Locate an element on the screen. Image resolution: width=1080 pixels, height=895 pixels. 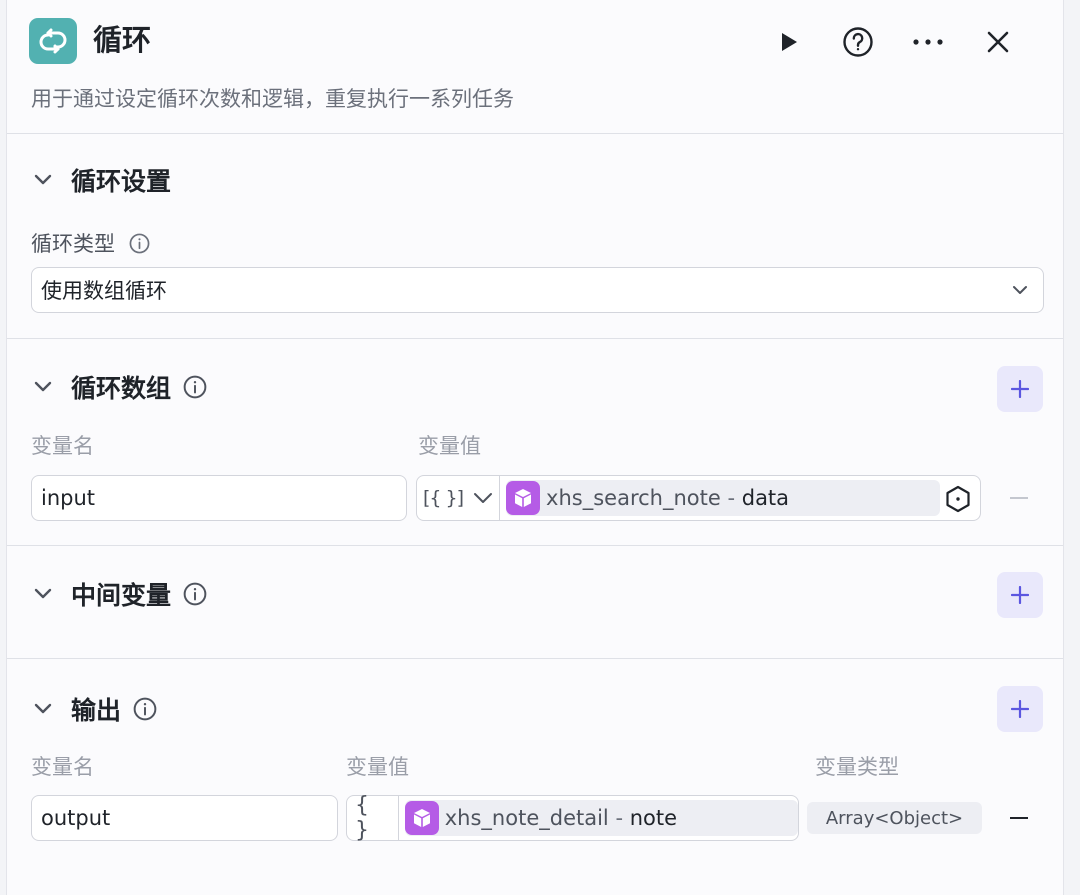
header-actions is located at coordinates (893, 42).